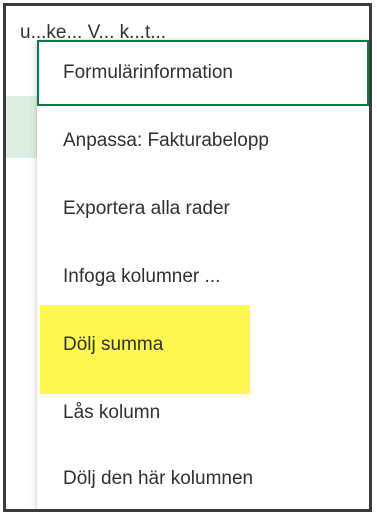 This screenshot has height=515, width=377. I want to click on menu-item-label: Lås kolumn, so click(112, 412).